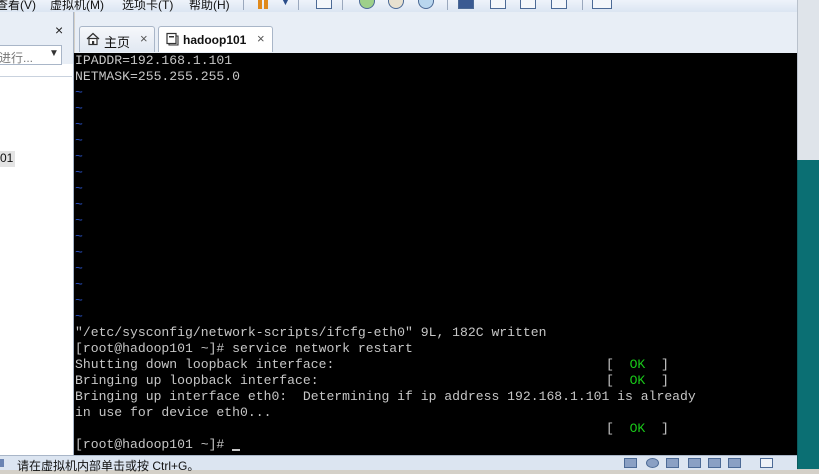 This screenshot has height=474, width=819. I want to click on status-message: 请在虚拟机内部单击或按 Ctrl+G。, so click(108, 466).